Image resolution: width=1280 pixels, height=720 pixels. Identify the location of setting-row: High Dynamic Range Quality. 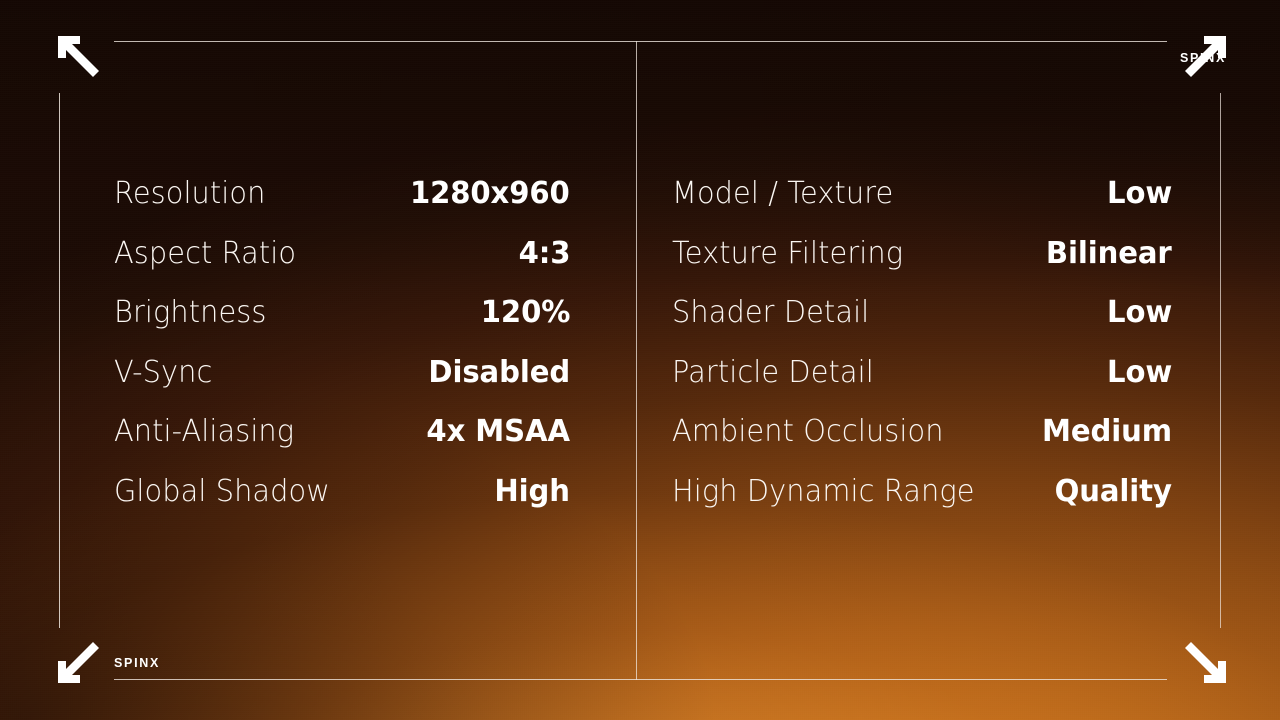
(922, 504).